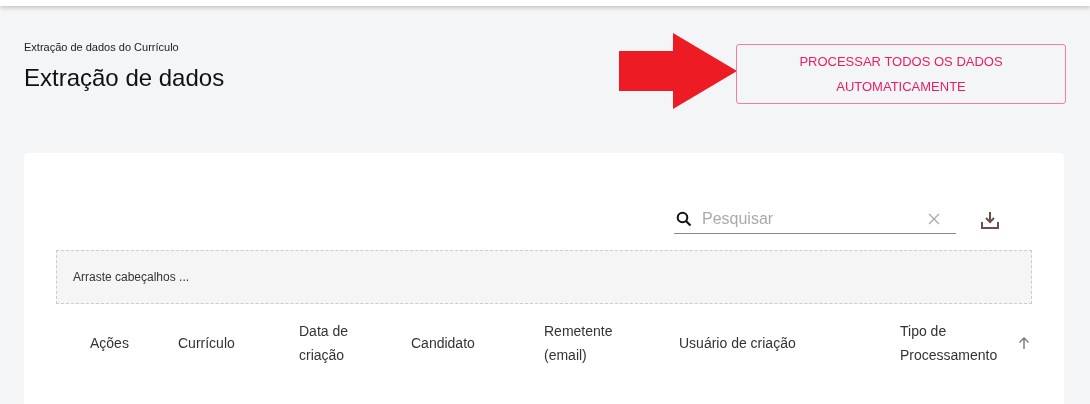  What do you see at coordinates (684, 219) in the screenshot?
I see `search-icon` at bounding box center [684, 219].